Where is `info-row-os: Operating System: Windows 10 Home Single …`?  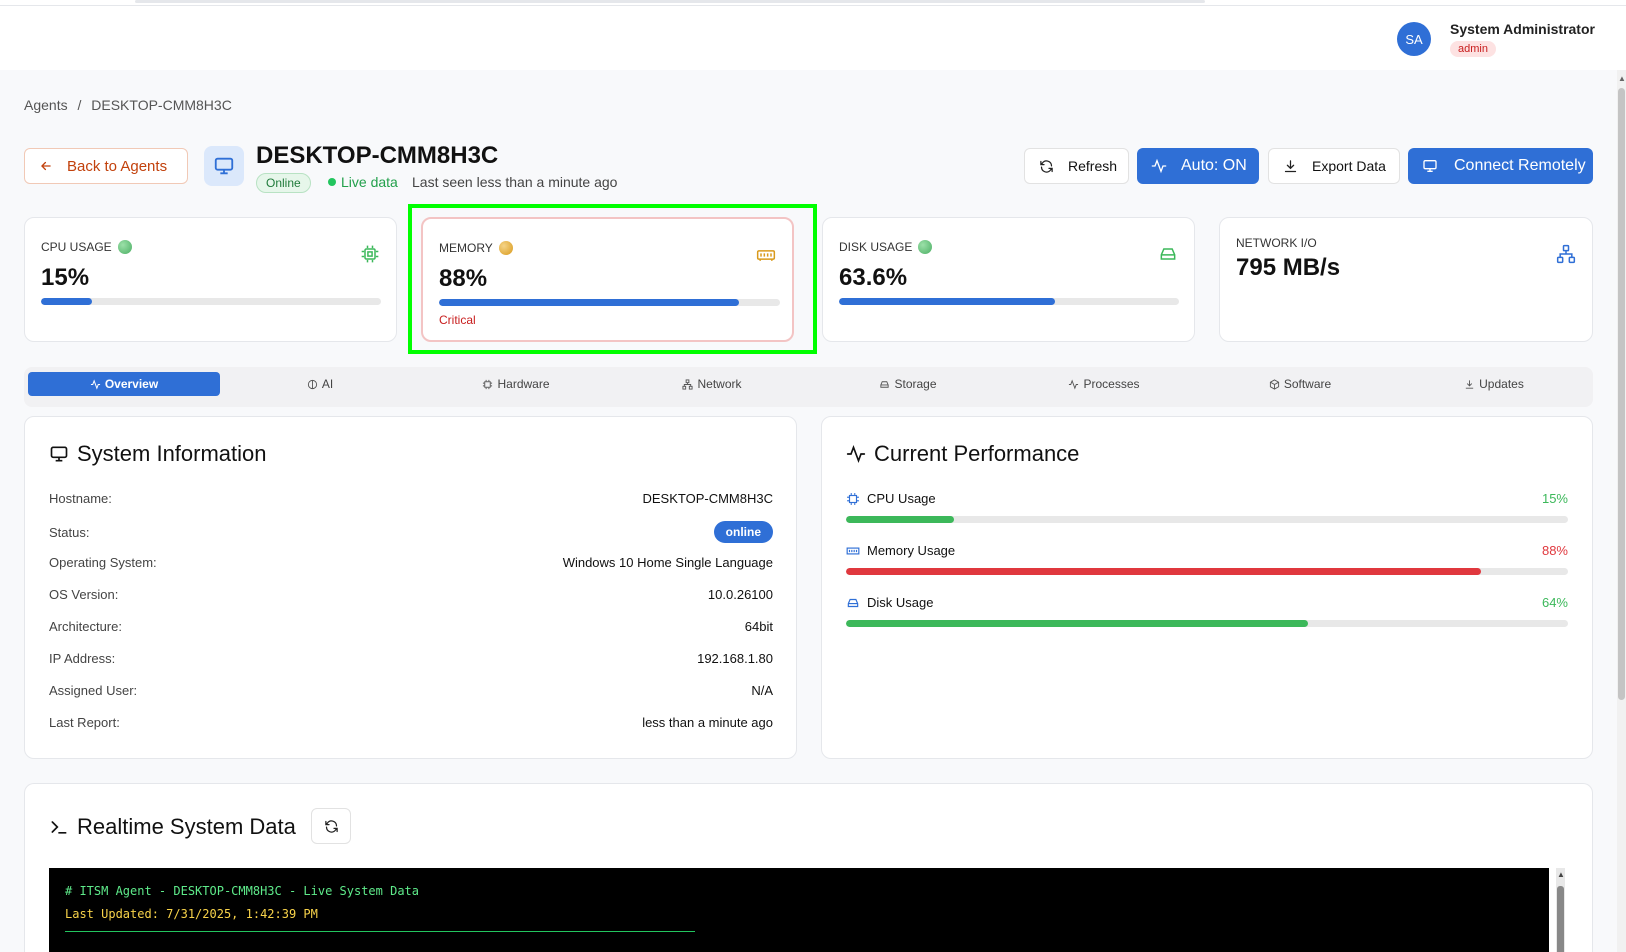 info-row-os: Operating System: Windows 10 Home Single … is located at coordinates (411, 562).